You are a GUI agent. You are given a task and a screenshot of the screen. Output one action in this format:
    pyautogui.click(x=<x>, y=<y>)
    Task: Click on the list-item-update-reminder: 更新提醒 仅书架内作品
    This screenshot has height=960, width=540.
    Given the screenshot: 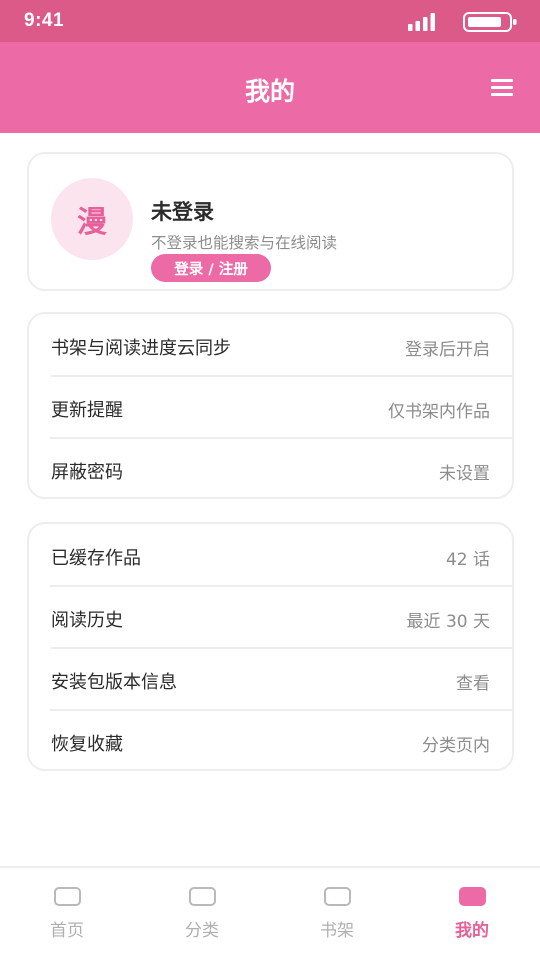 What is the action you would take?
    pyautogui.click(x=270, y=407)
    